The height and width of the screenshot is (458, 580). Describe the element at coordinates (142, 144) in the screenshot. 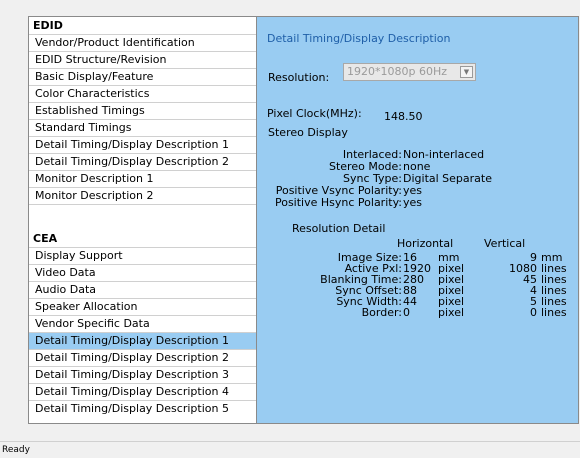

I see `list-item-edid-detail-timing-1: Detail Timing/Display Description 1` at that location.